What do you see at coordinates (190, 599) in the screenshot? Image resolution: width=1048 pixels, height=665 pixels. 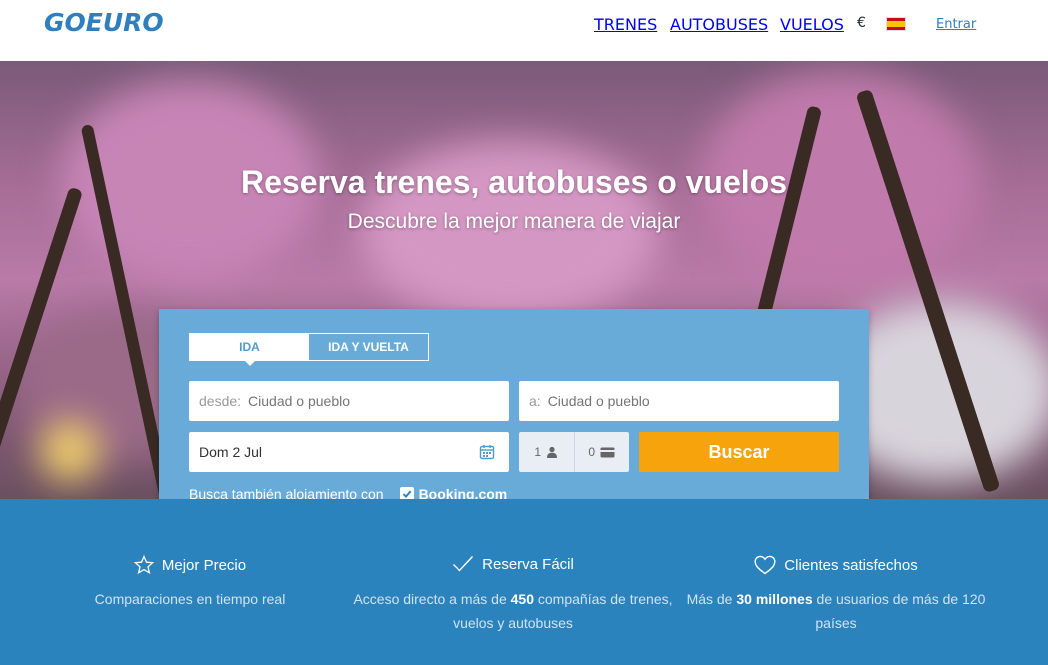 I see `feature-description: Comparaciones en tiempo real` at bounding box center [190, 599].